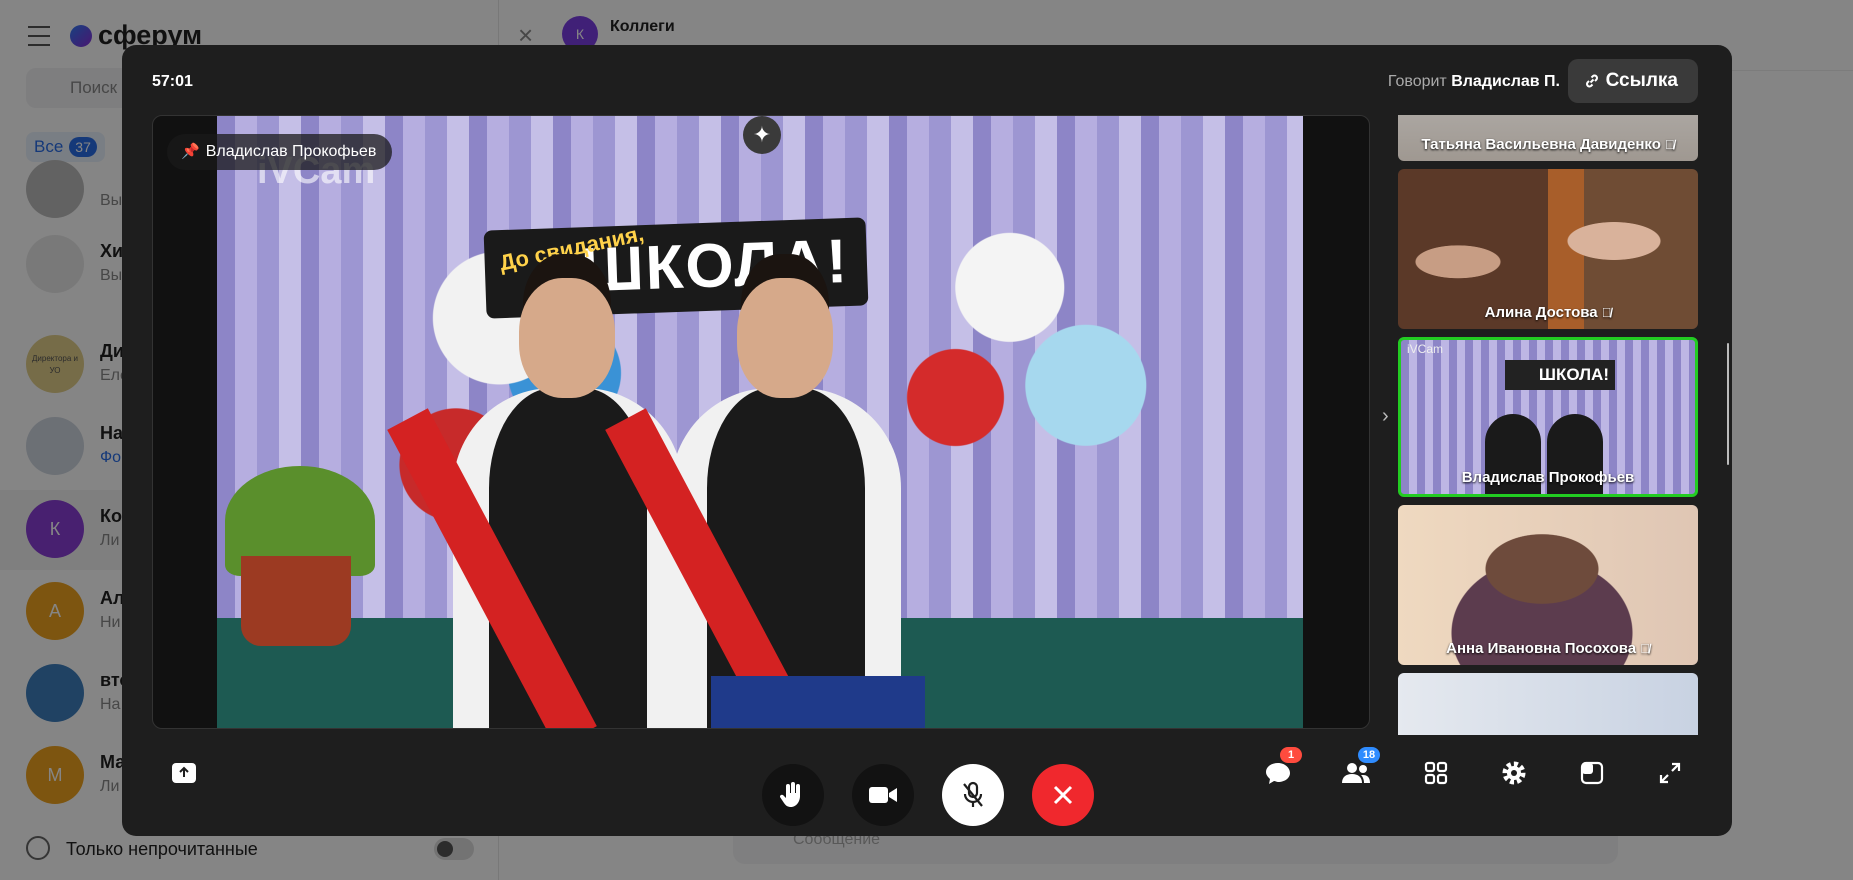 This screenshot has width=1853, height=880. What do you see at coordinates (1641, 80) in the screenshot?
I see `copy-link-label: Ссылка` at bounding box center [1641, 80].